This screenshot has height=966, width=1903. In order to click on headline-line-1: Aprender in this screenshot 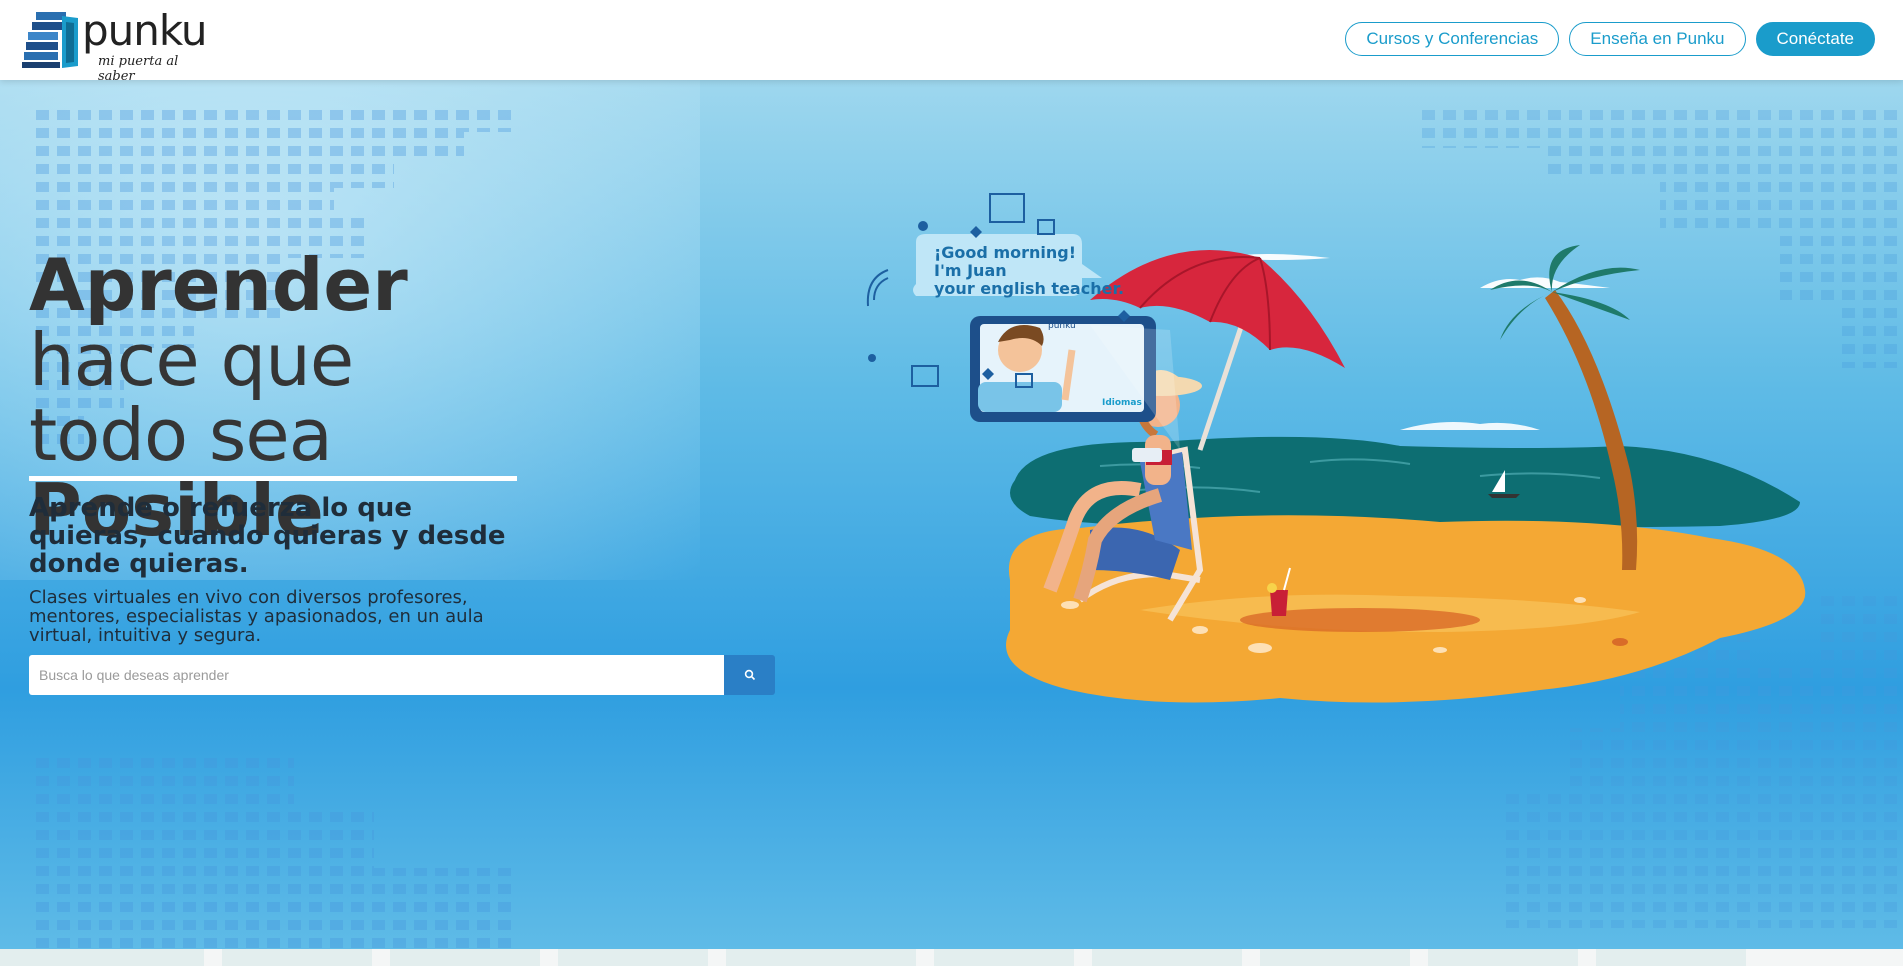, I will do `click(218, 285)`.